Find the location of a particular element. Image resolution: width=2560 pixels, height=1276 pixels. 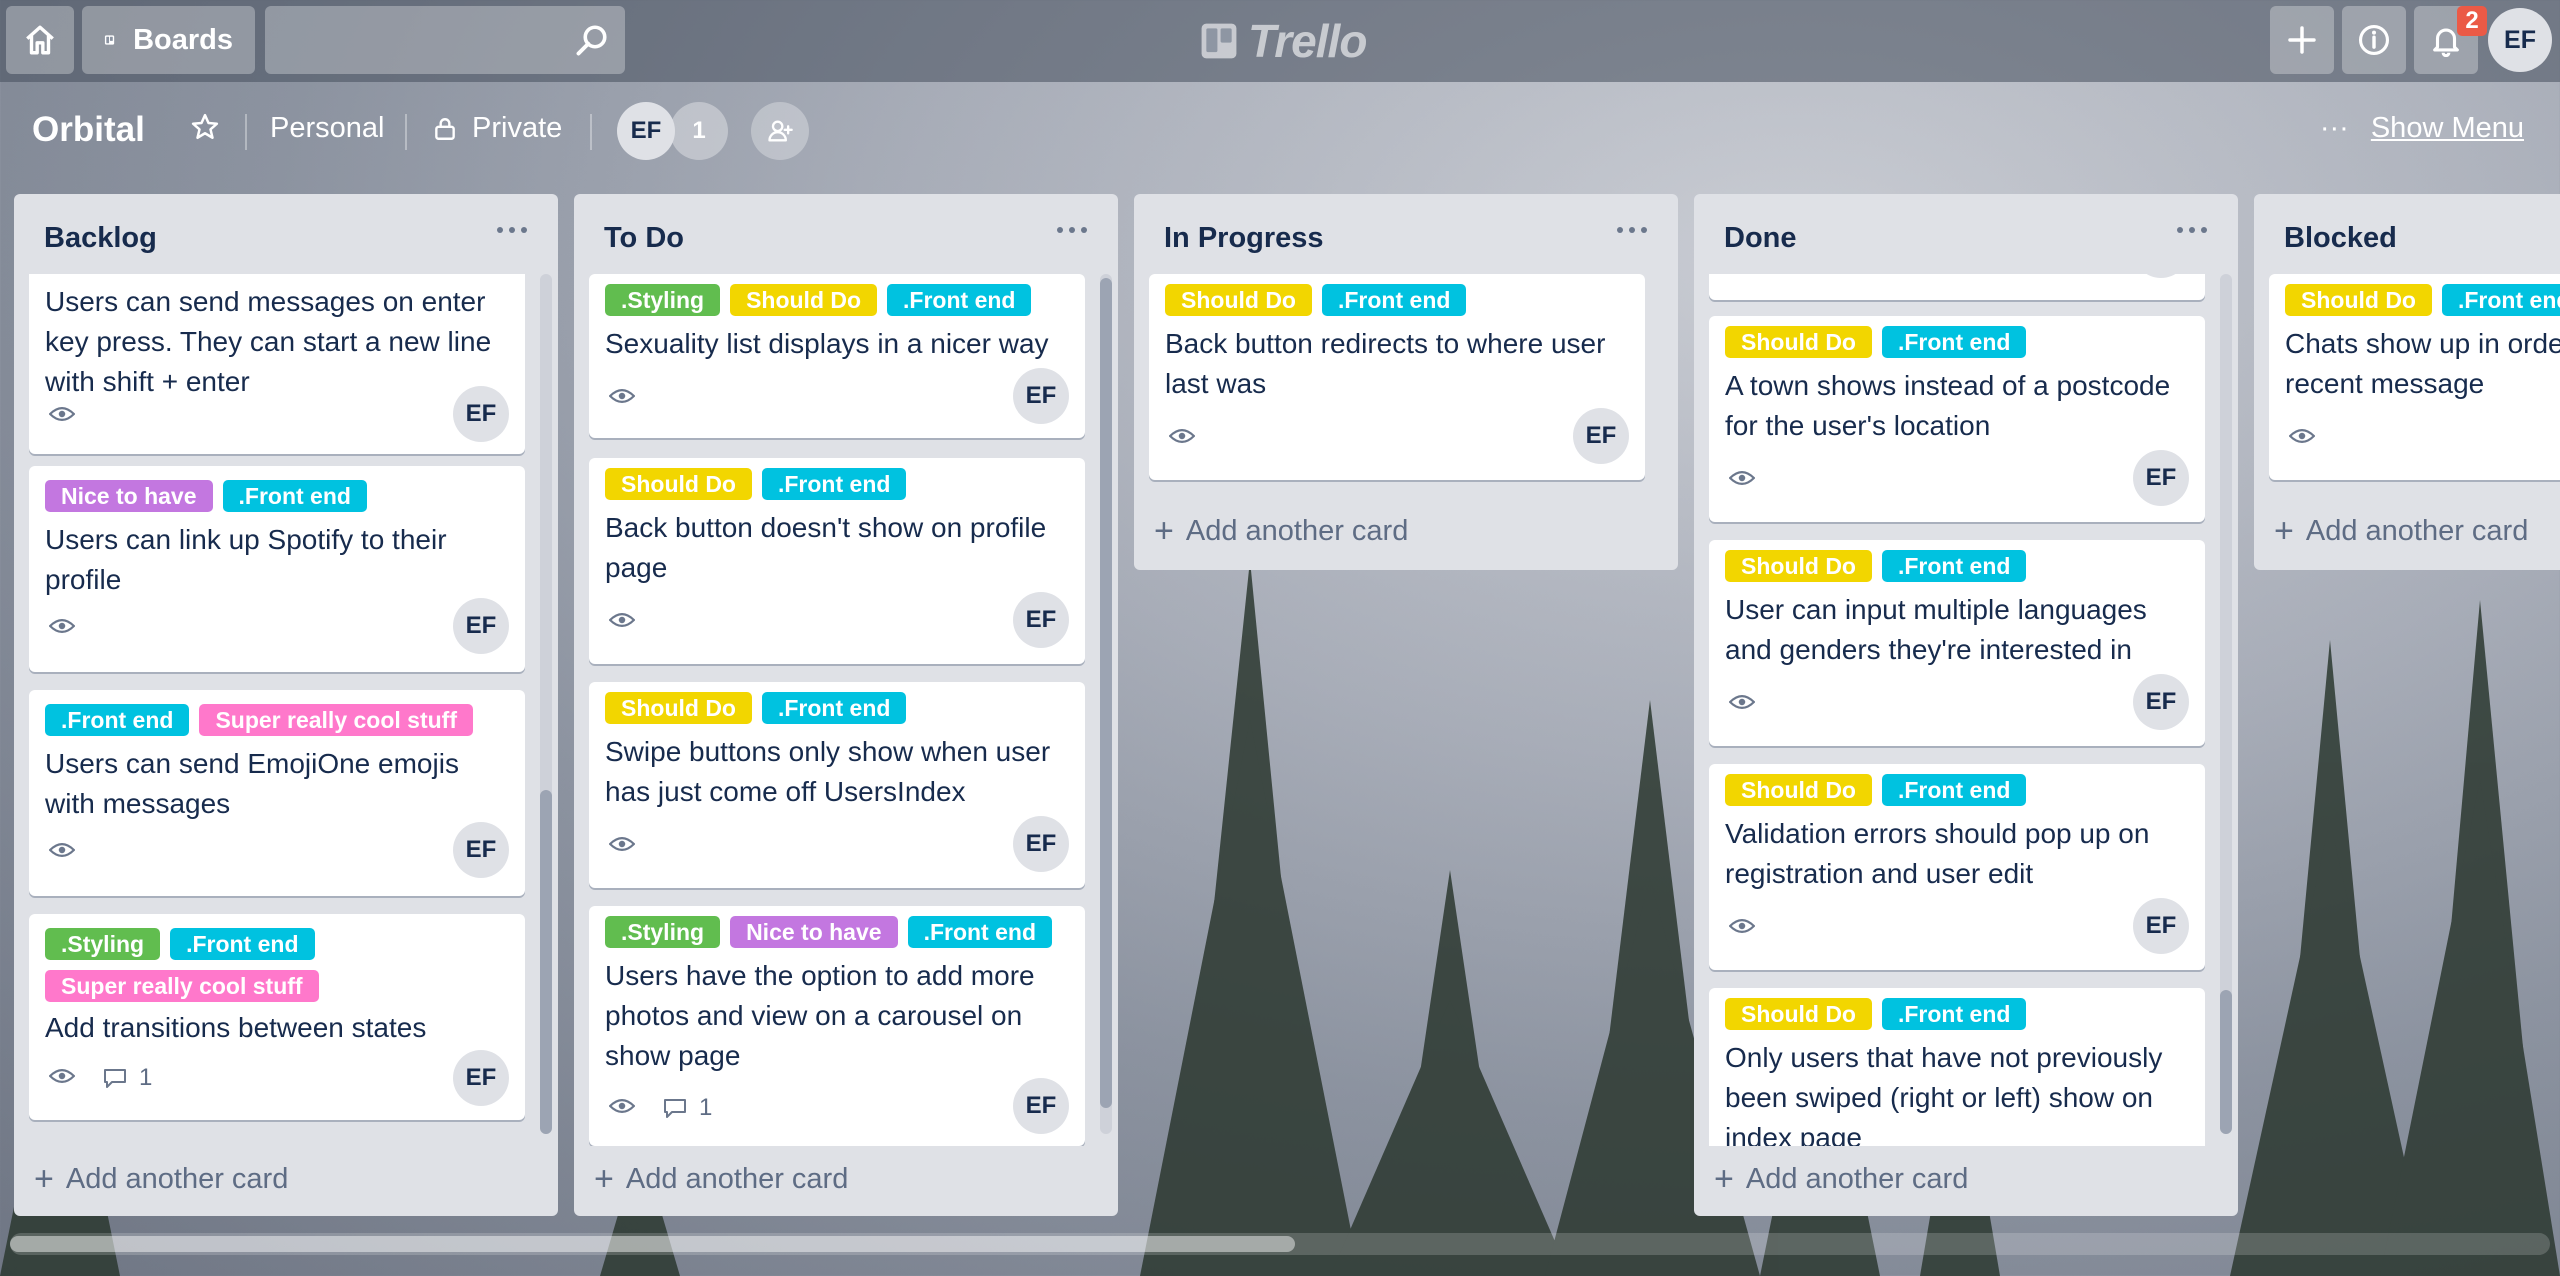

logo-text: Trello is located at coordinates (1307, 41).